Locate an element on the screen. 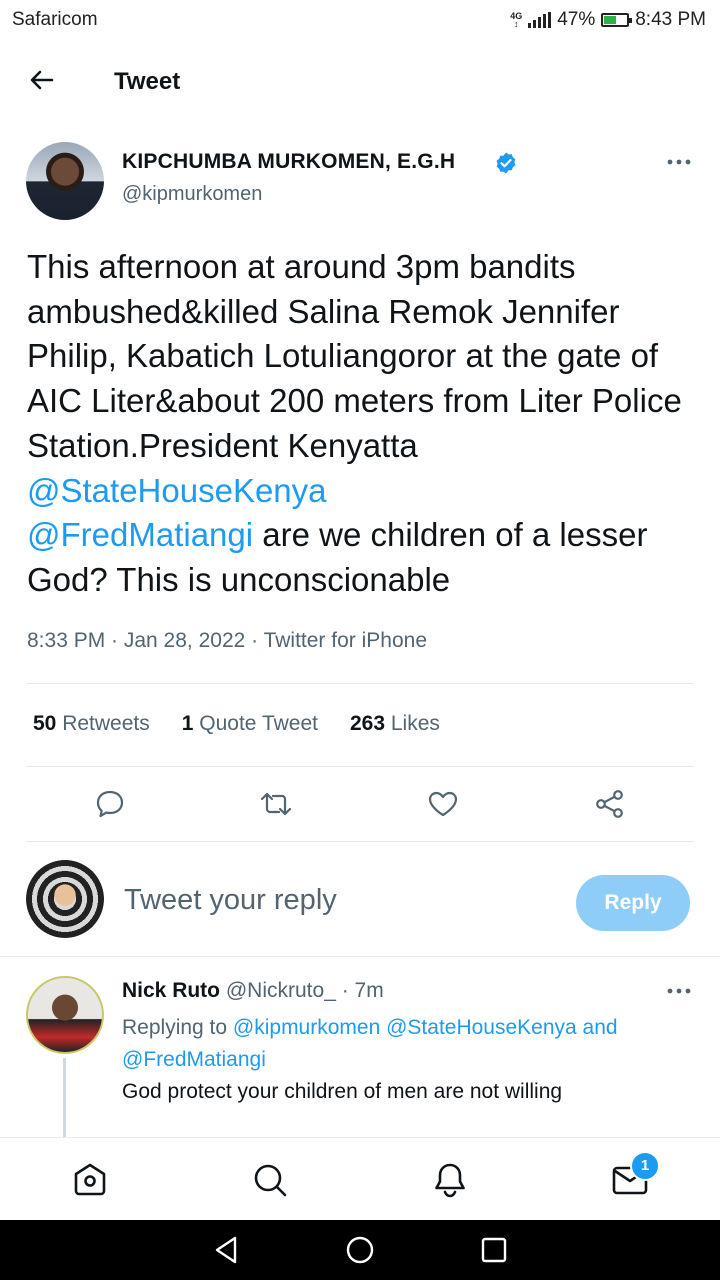 The image size is (720, 1280). search-icon is located at coordinates (270, 1180).